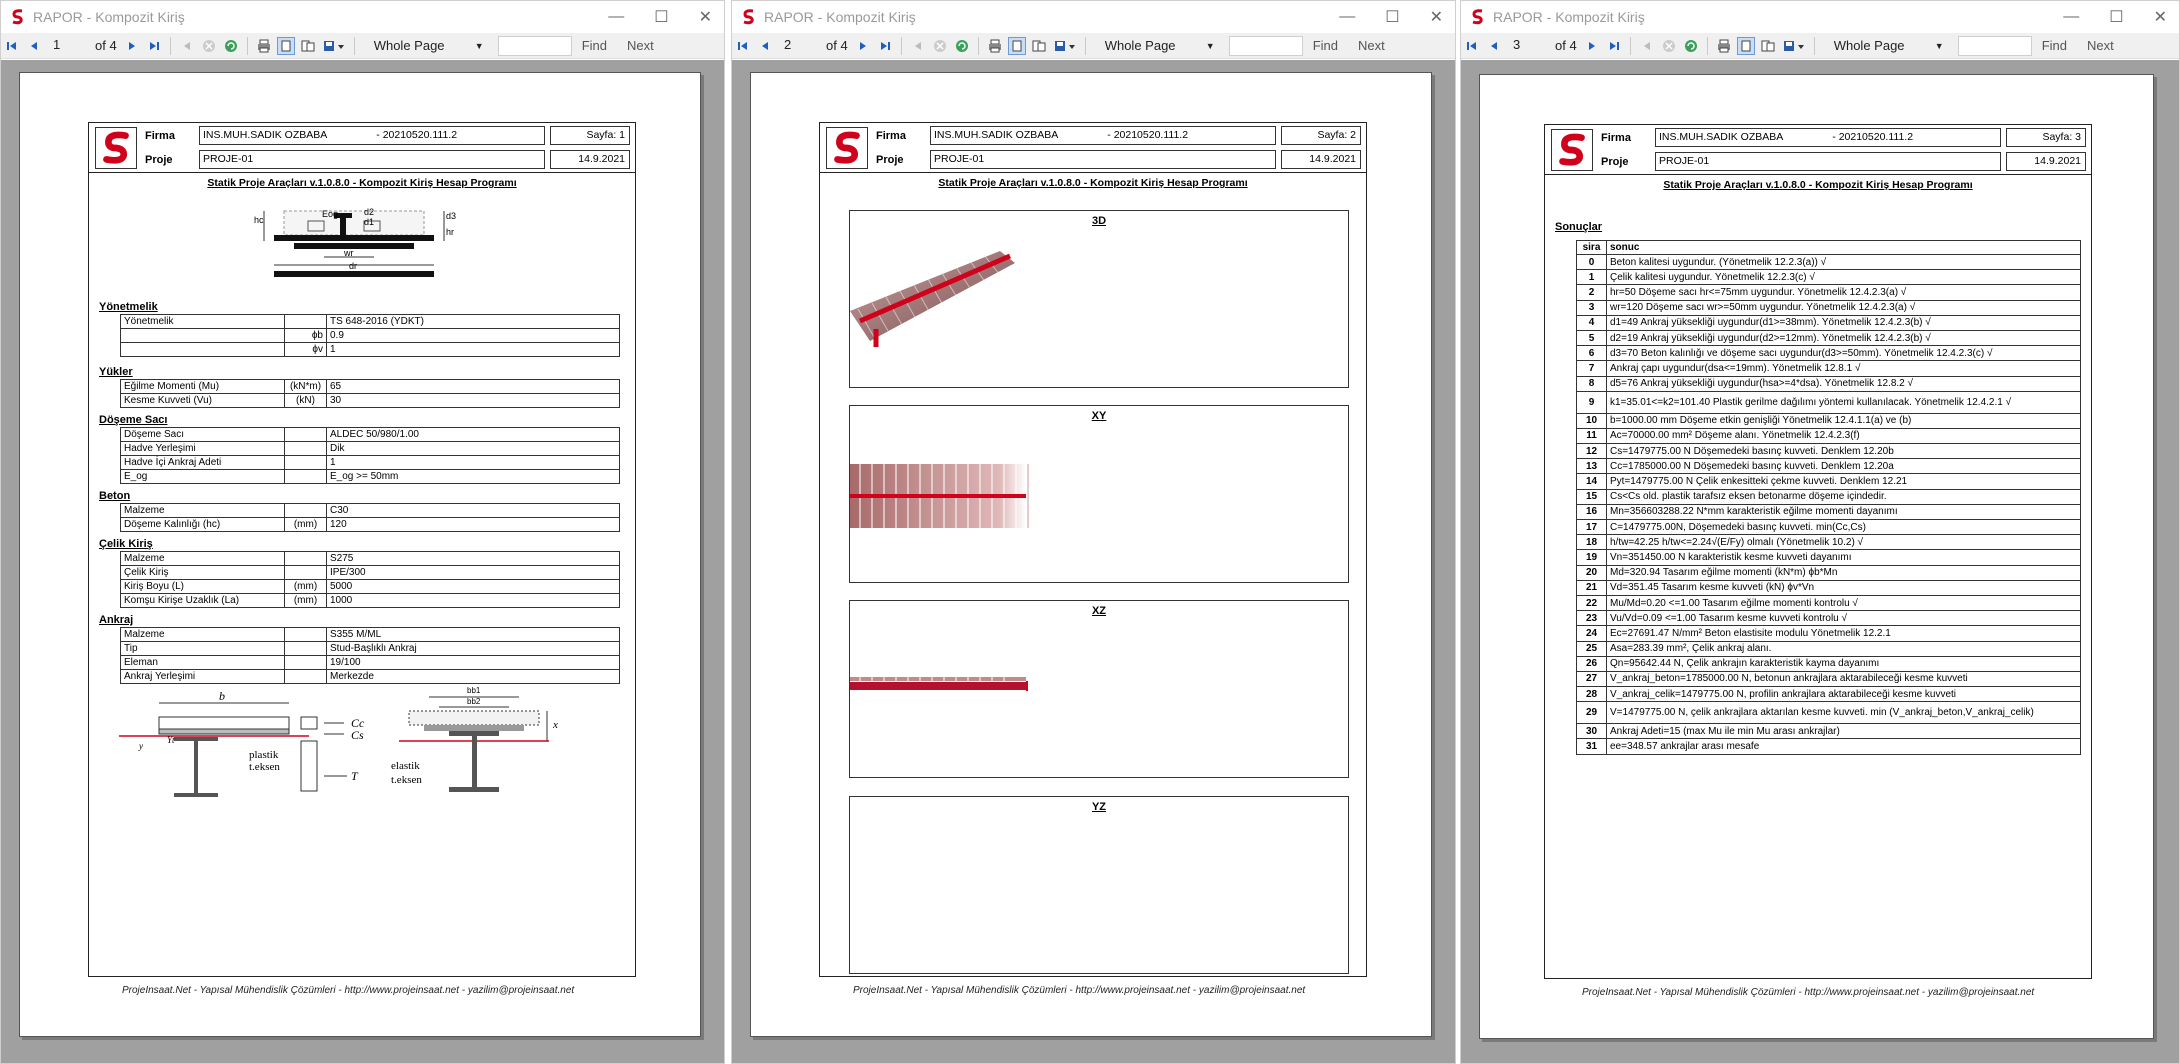 The height and width of the screenshot is (1064, 2180). I want to click on param-row: Malzeme S355 M/ML, so click(370, 634).